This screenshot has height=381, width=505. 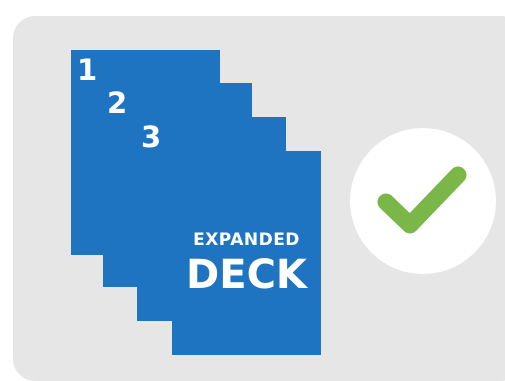 I want to click on sheet-number-3: 3, so click(x=151, y=137).